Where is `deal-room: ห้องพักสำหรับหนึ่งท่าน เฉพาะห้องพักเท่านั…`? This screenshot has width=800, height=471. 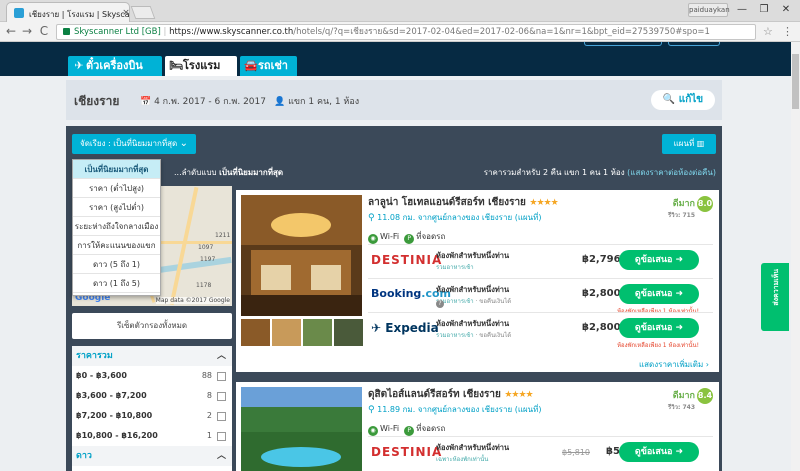 deal-room: ห้องพักสำหรับหนึ่งท่าน เฉพาะห้องพักเท่านั… is located at coordinates (473, 453).